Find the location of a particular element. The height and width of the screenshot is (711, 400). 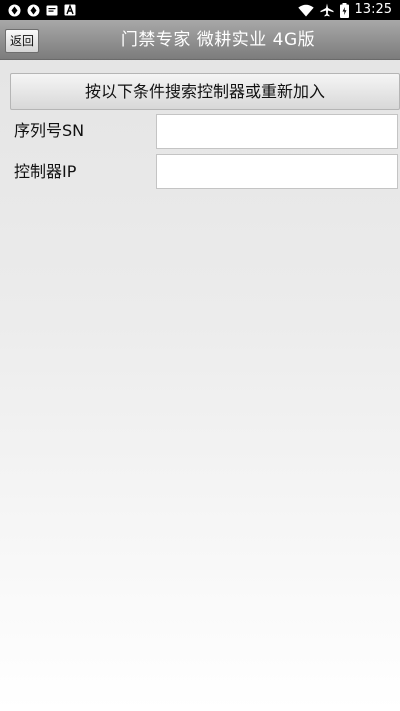

battery-icon is located at coordinates (344, 10).